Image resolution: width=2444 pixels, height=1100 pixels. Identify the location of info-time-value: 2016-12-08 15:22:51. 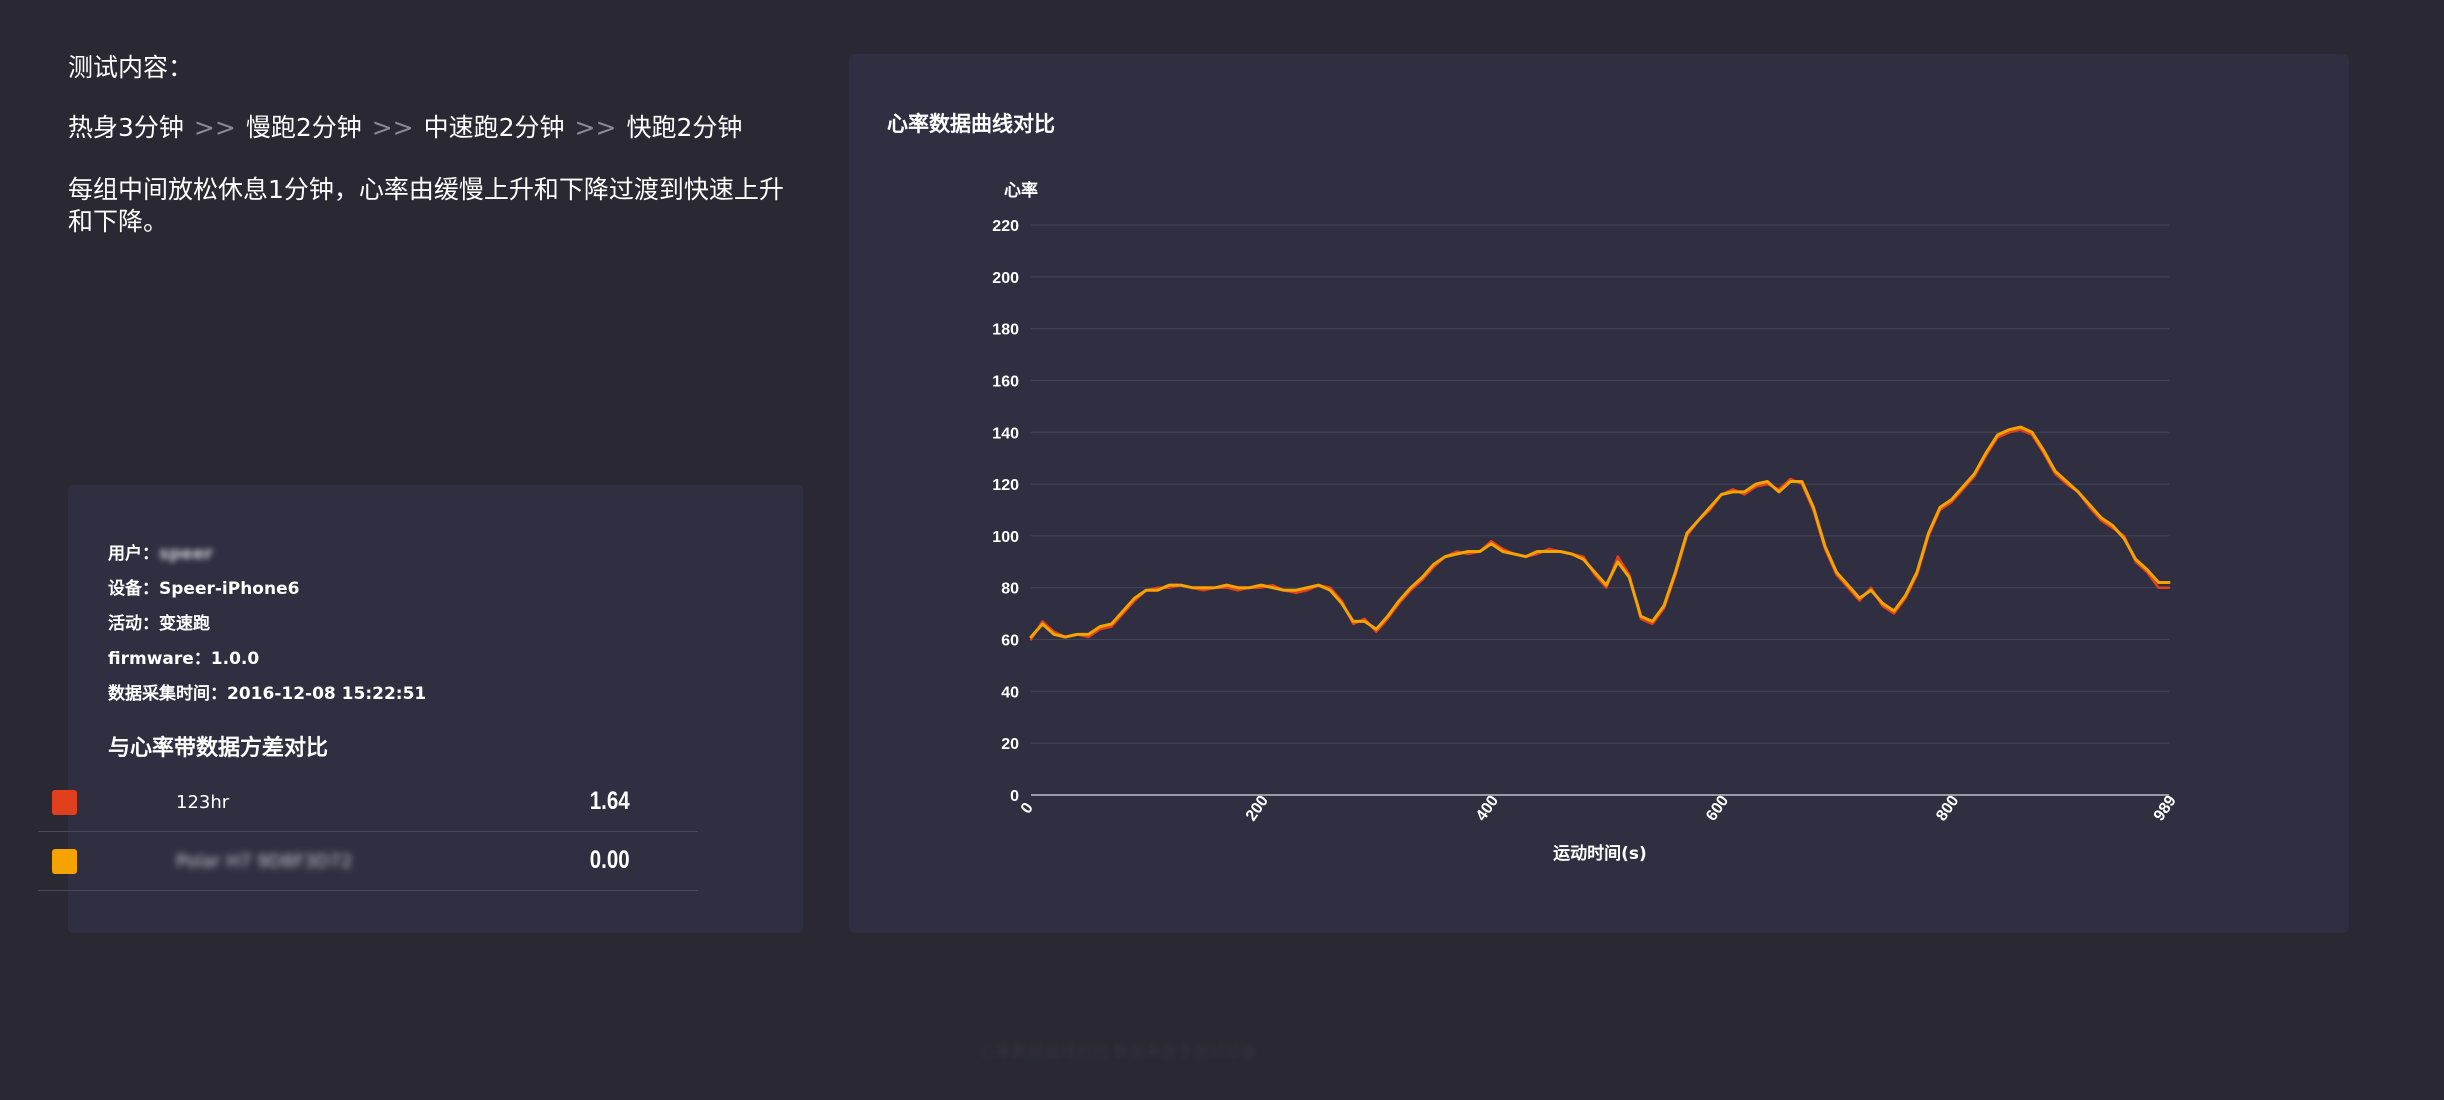
(327, 694).